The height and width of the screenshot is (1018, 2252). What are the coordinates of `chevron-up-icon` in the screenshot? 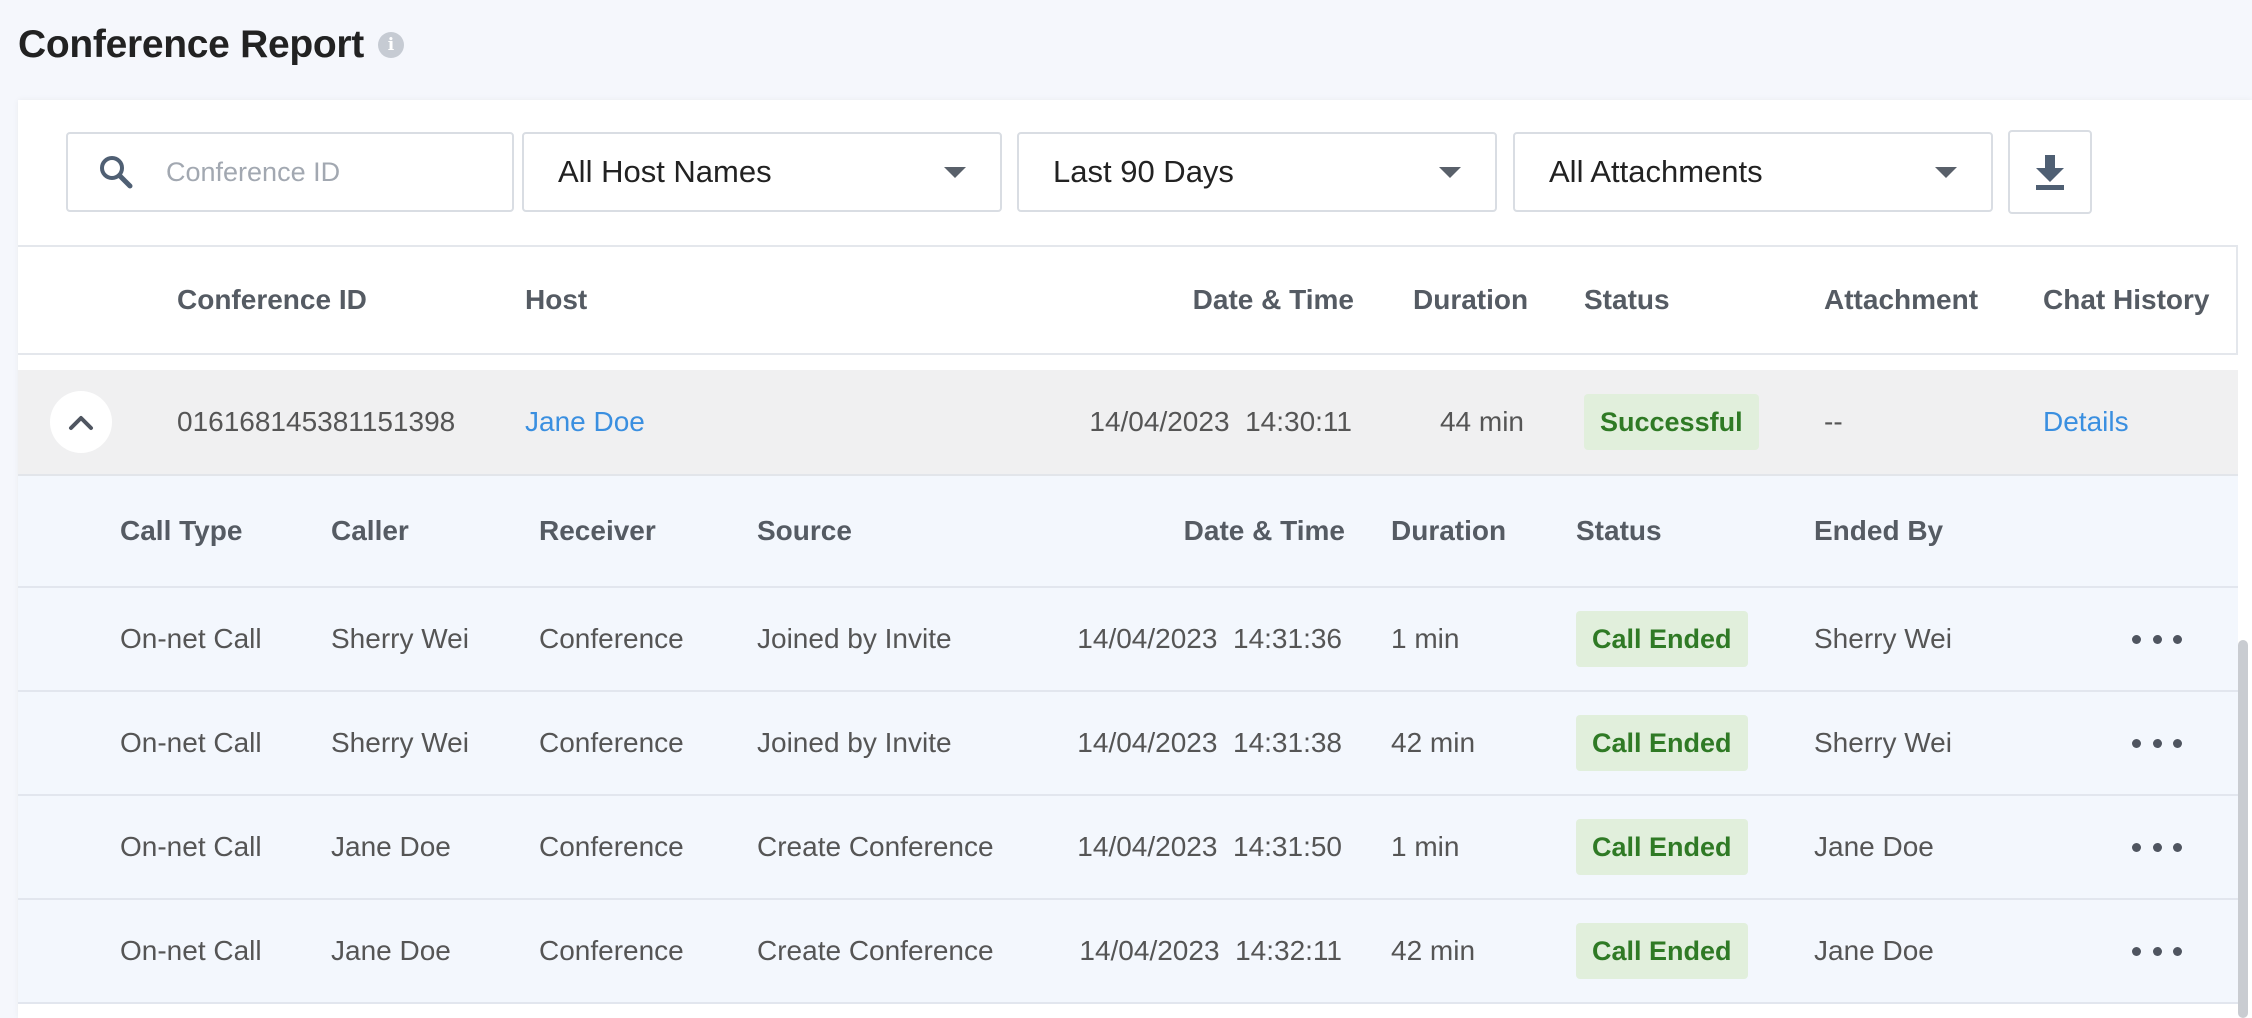 It's located at (81, 423).